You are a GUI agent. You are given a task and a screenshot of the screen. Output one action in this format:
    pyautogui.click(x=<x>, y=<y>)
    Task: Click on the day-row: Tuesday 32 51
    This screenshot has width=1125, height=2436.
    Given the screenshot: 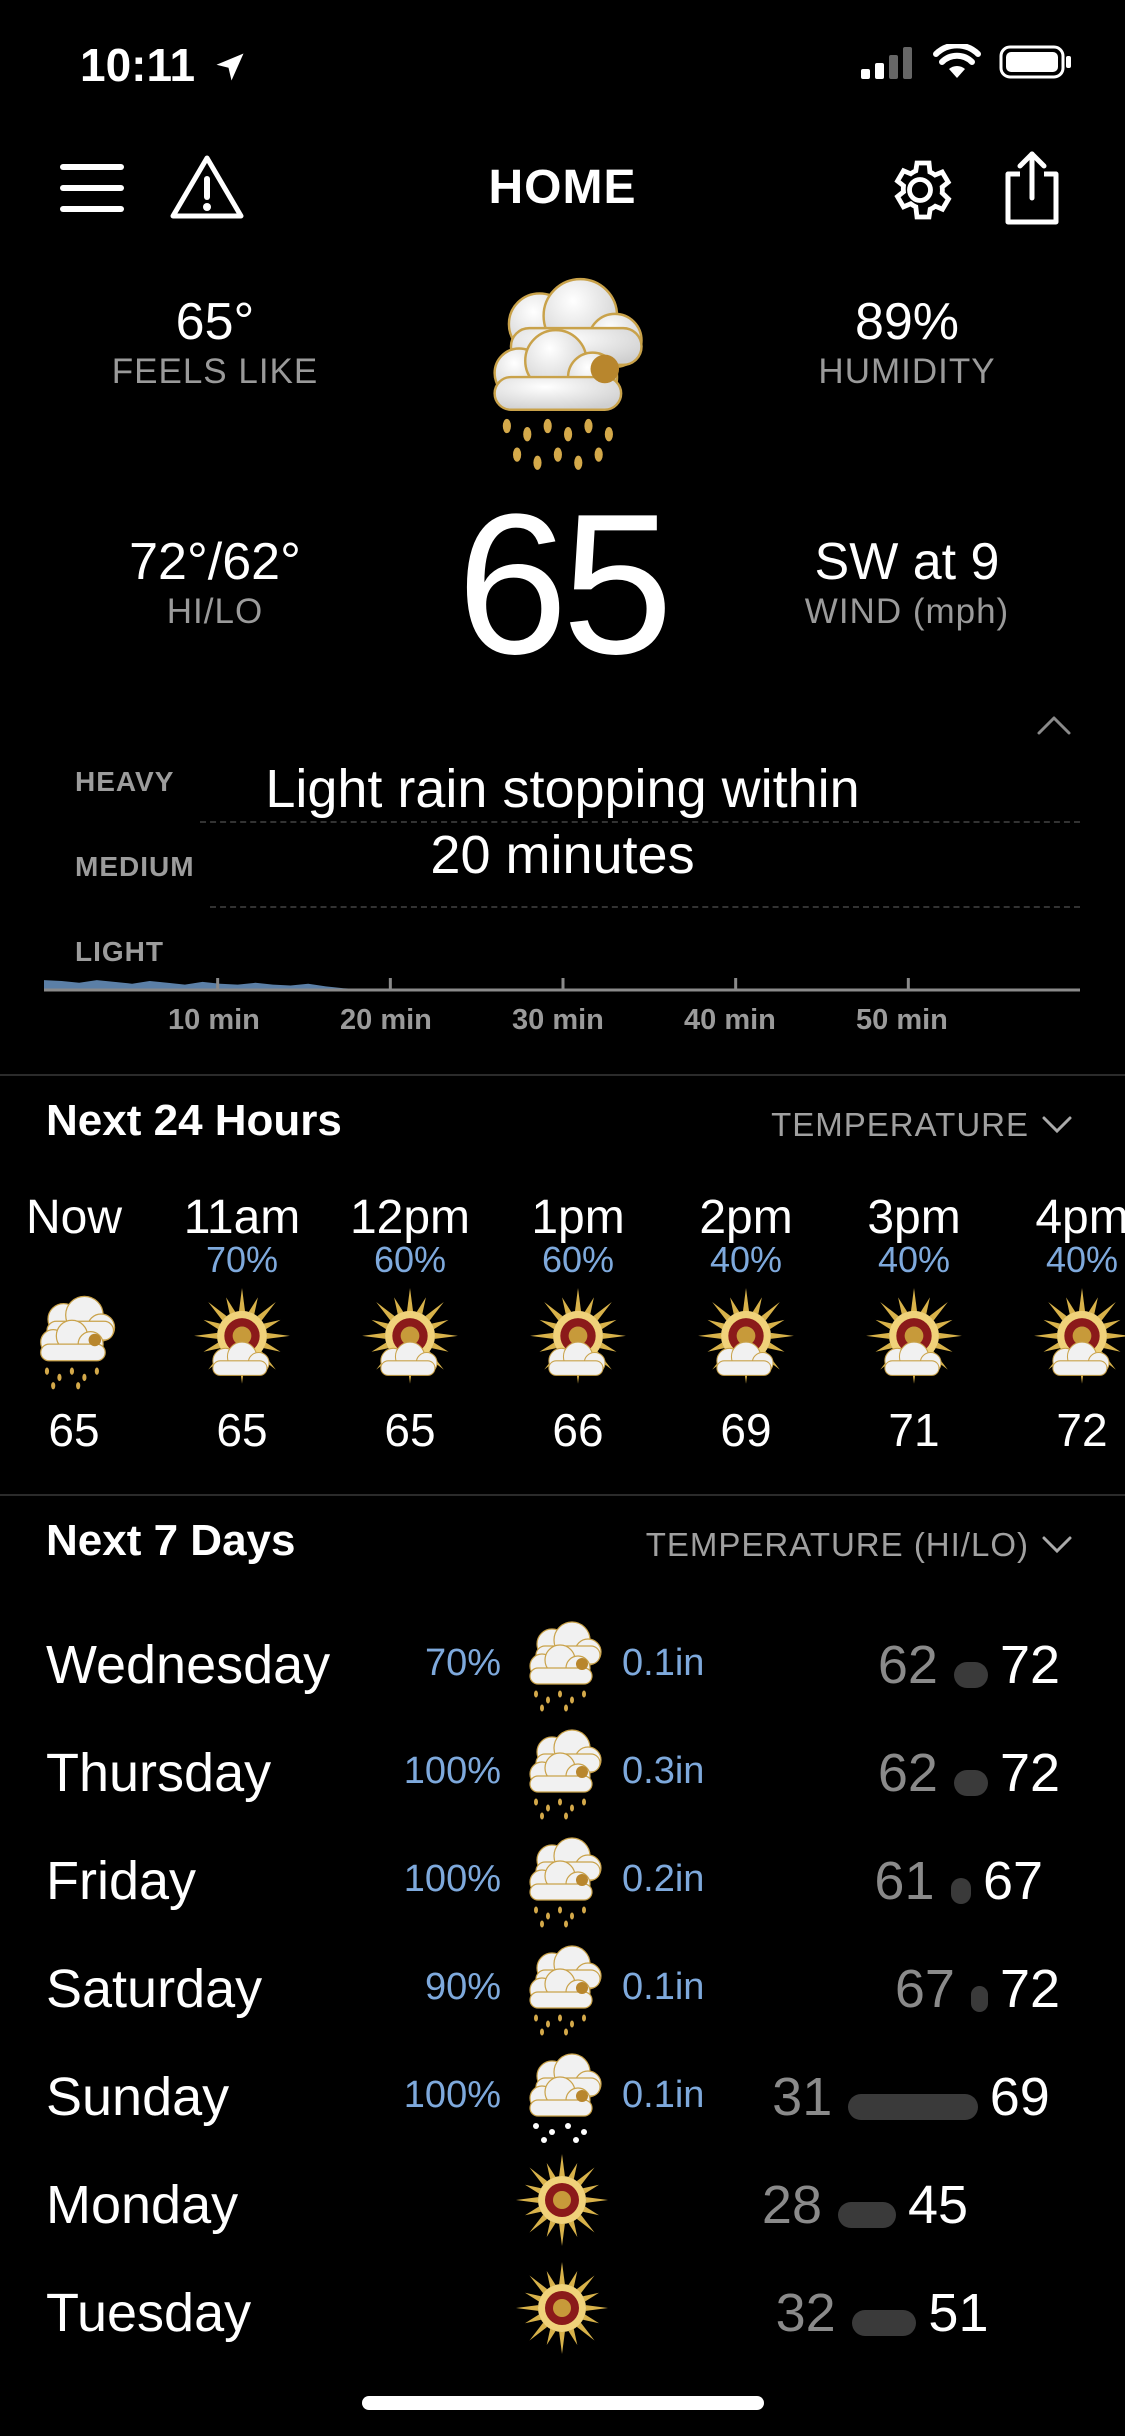 What is the action you would take?
    pyautogui.click(x=562, y=2312)
    